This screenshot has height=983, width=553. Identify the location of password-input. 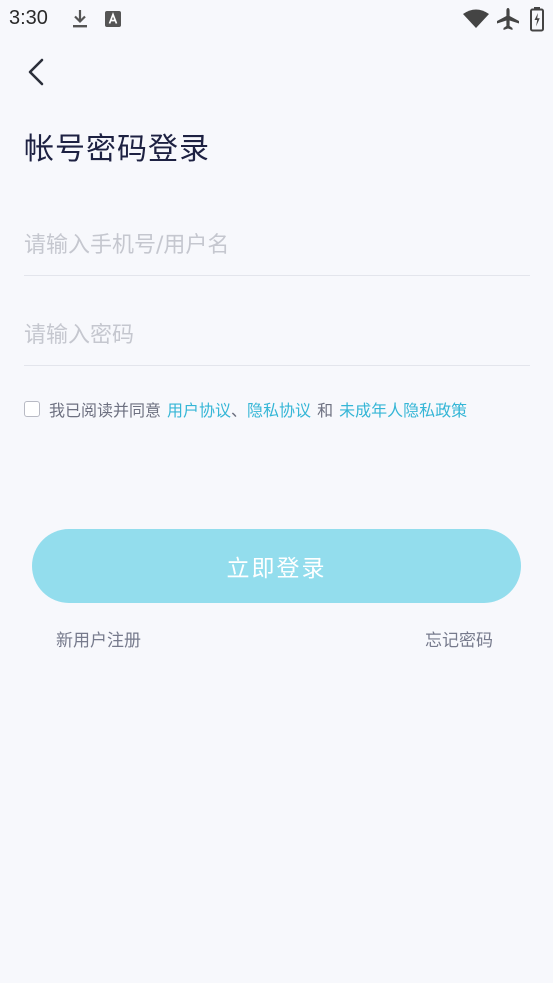
(277, 335).